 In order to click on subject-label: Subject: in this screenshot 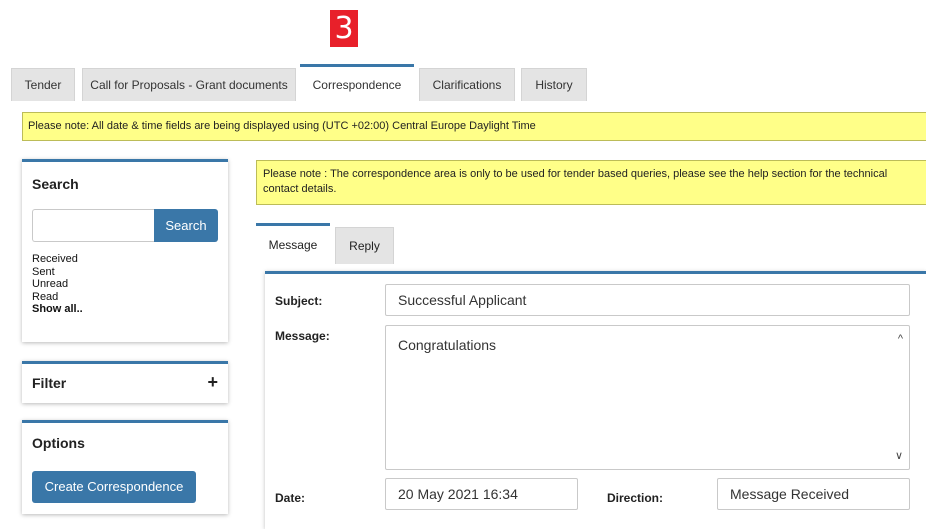, I will do `click(299, 301)`.